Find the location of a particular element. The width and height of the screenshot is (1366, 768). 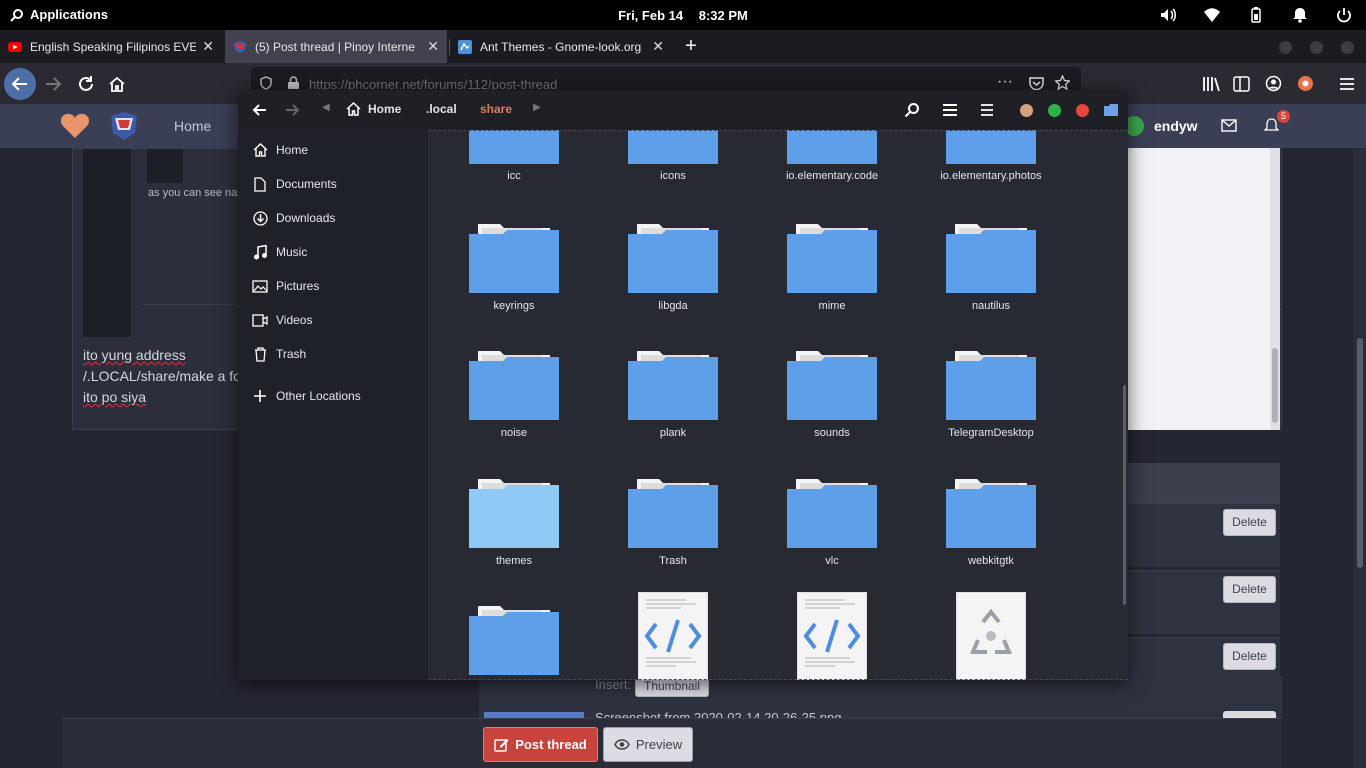

post-line: ito po siya is located at coordinates (114, 397).